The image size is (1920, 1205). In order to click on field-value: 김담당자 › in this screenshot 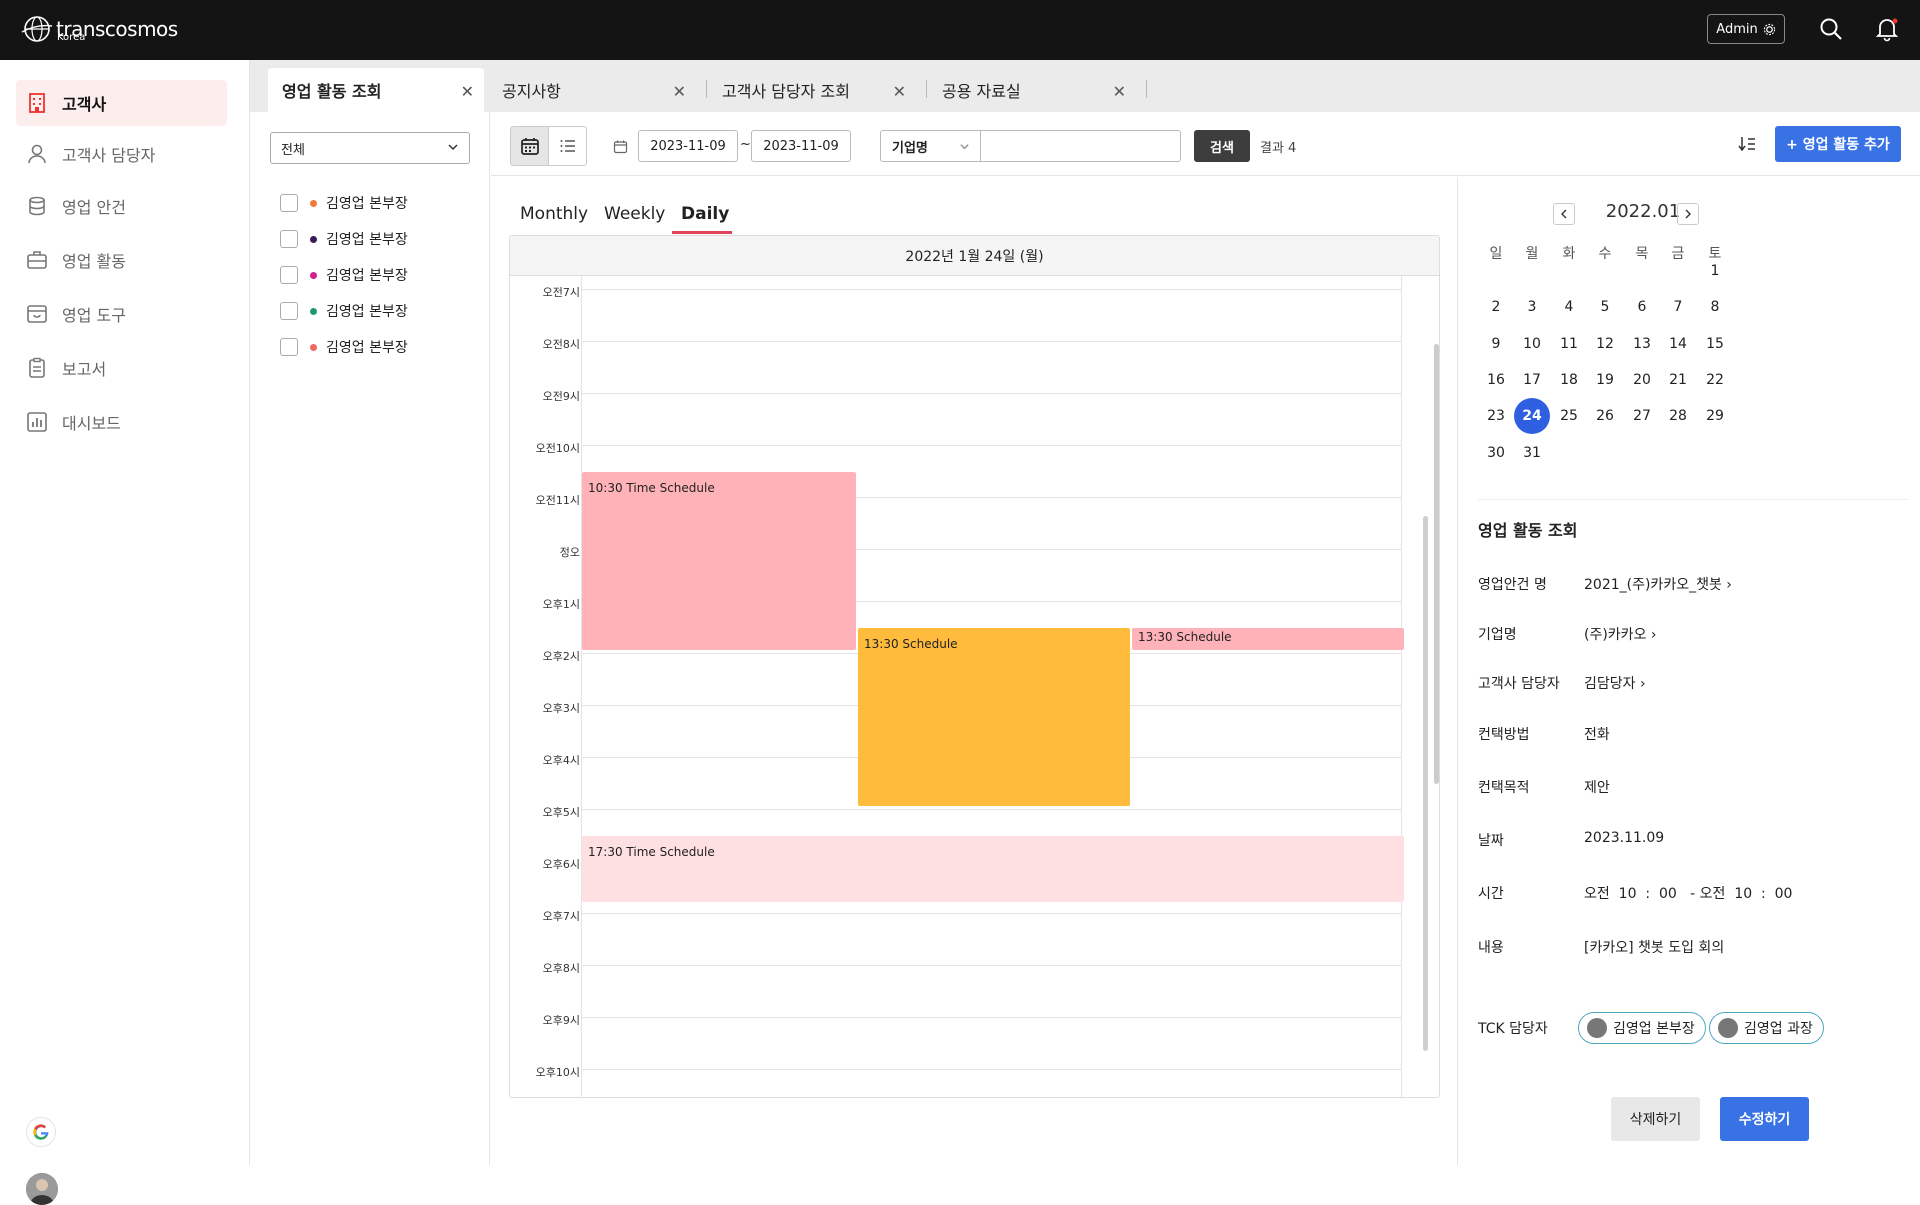, I will do `click(1615, 683)`.